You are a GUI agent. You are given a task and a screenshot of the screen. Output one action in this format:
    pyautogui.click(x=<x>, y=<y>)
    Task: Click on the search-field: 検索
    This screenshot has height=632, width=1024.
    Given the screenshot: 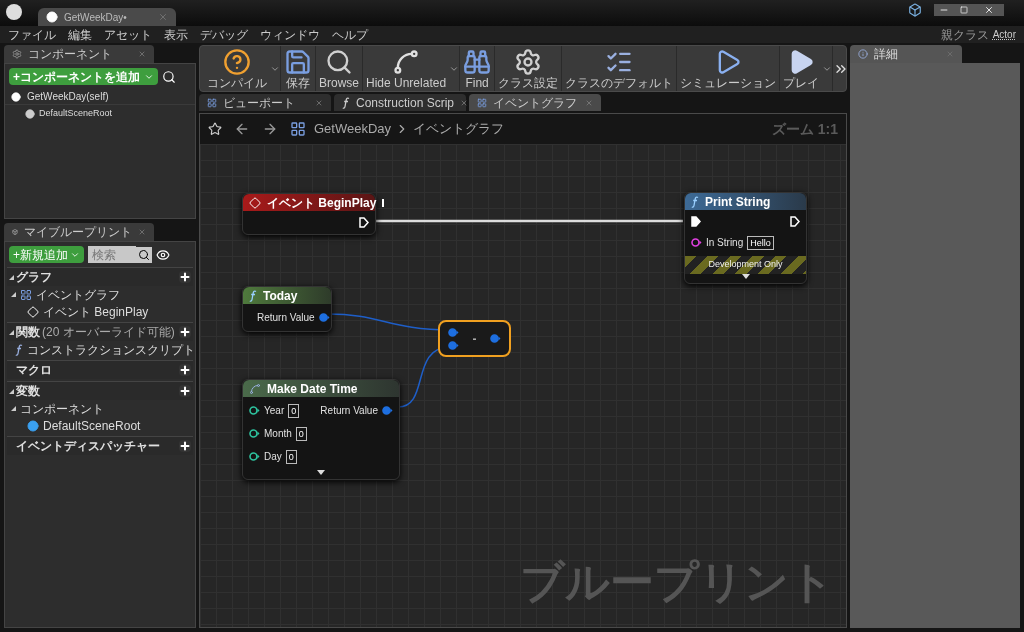 What is the action you would take?
    pyautogui.click(x=112, y=254)
    